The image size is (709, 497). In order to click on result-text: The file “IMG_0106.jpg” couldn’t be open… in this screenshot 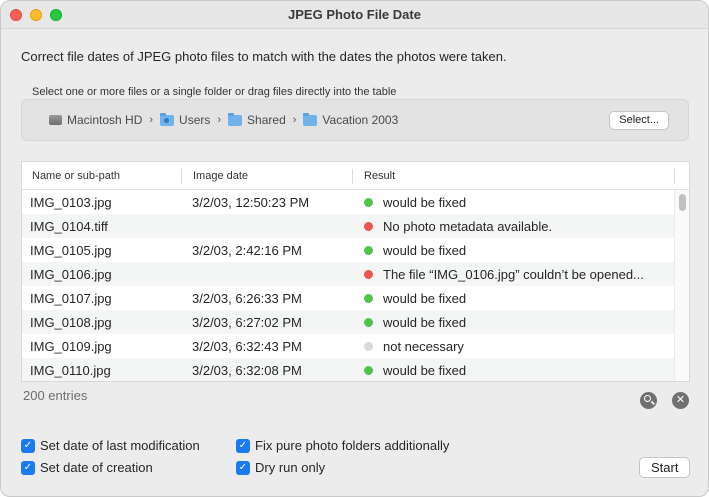, I will do `click(513, 274)`.